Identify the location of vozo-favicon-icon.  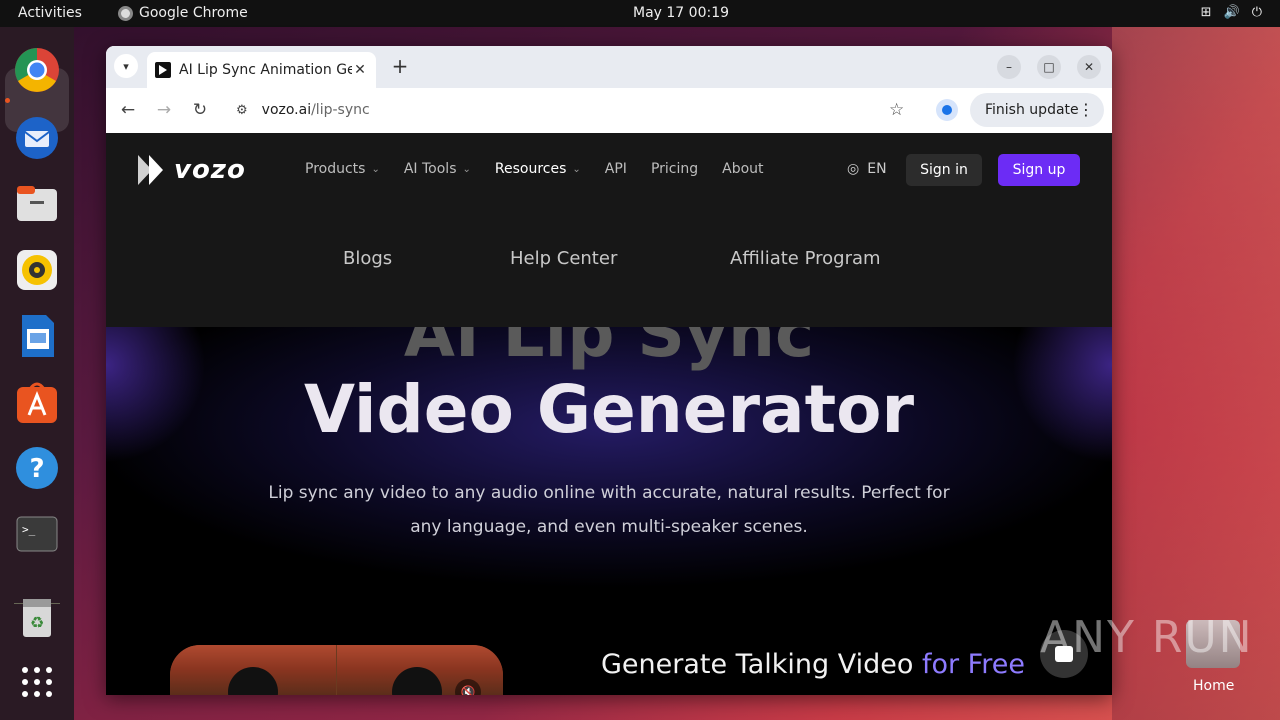
(163, 70).